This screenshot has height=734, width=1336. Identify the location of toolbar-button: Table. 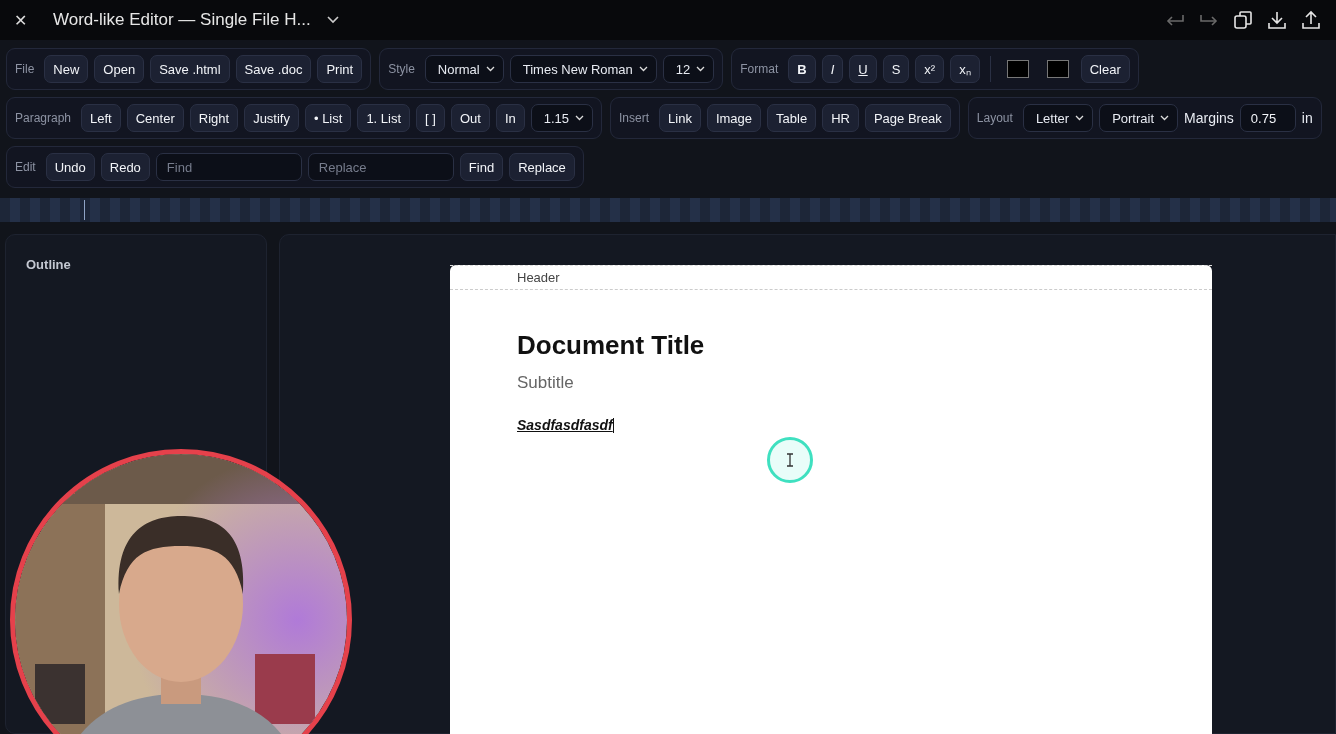
(792, 118).